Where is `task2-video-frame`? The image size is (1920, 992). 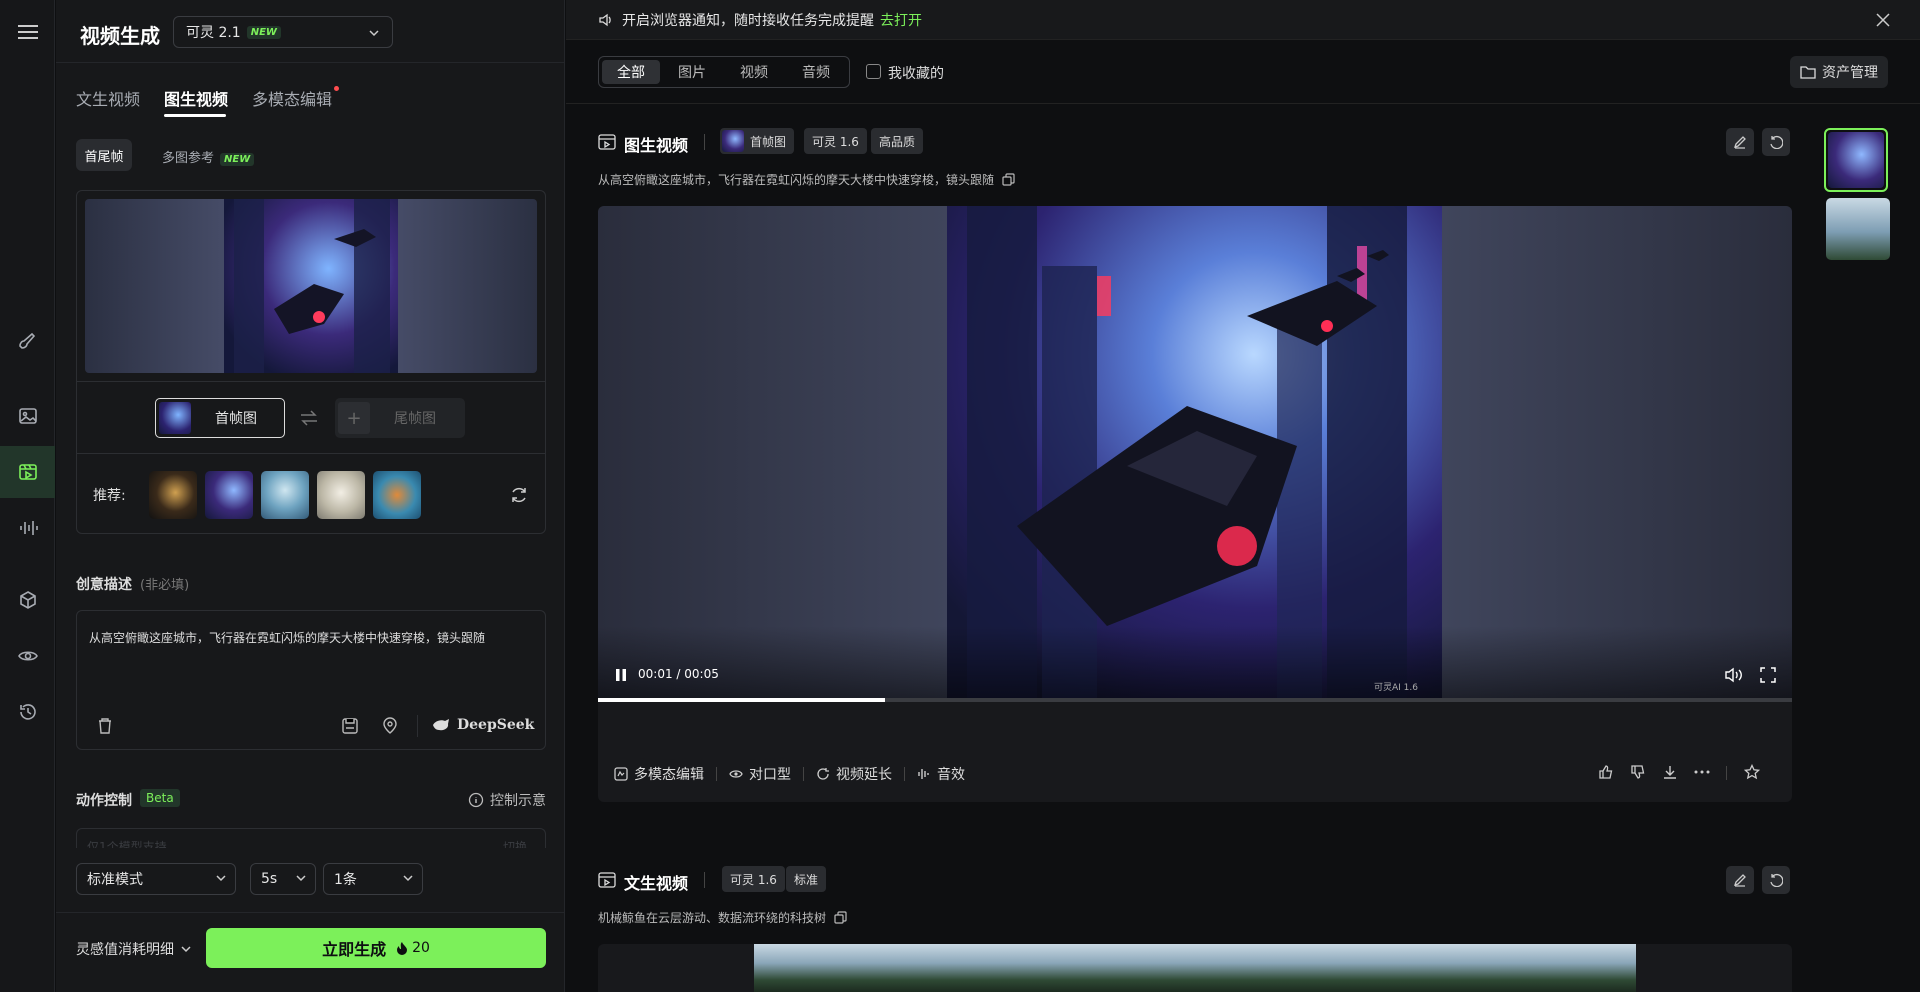
task2-video-frame is located at coordinates (1195, 968).